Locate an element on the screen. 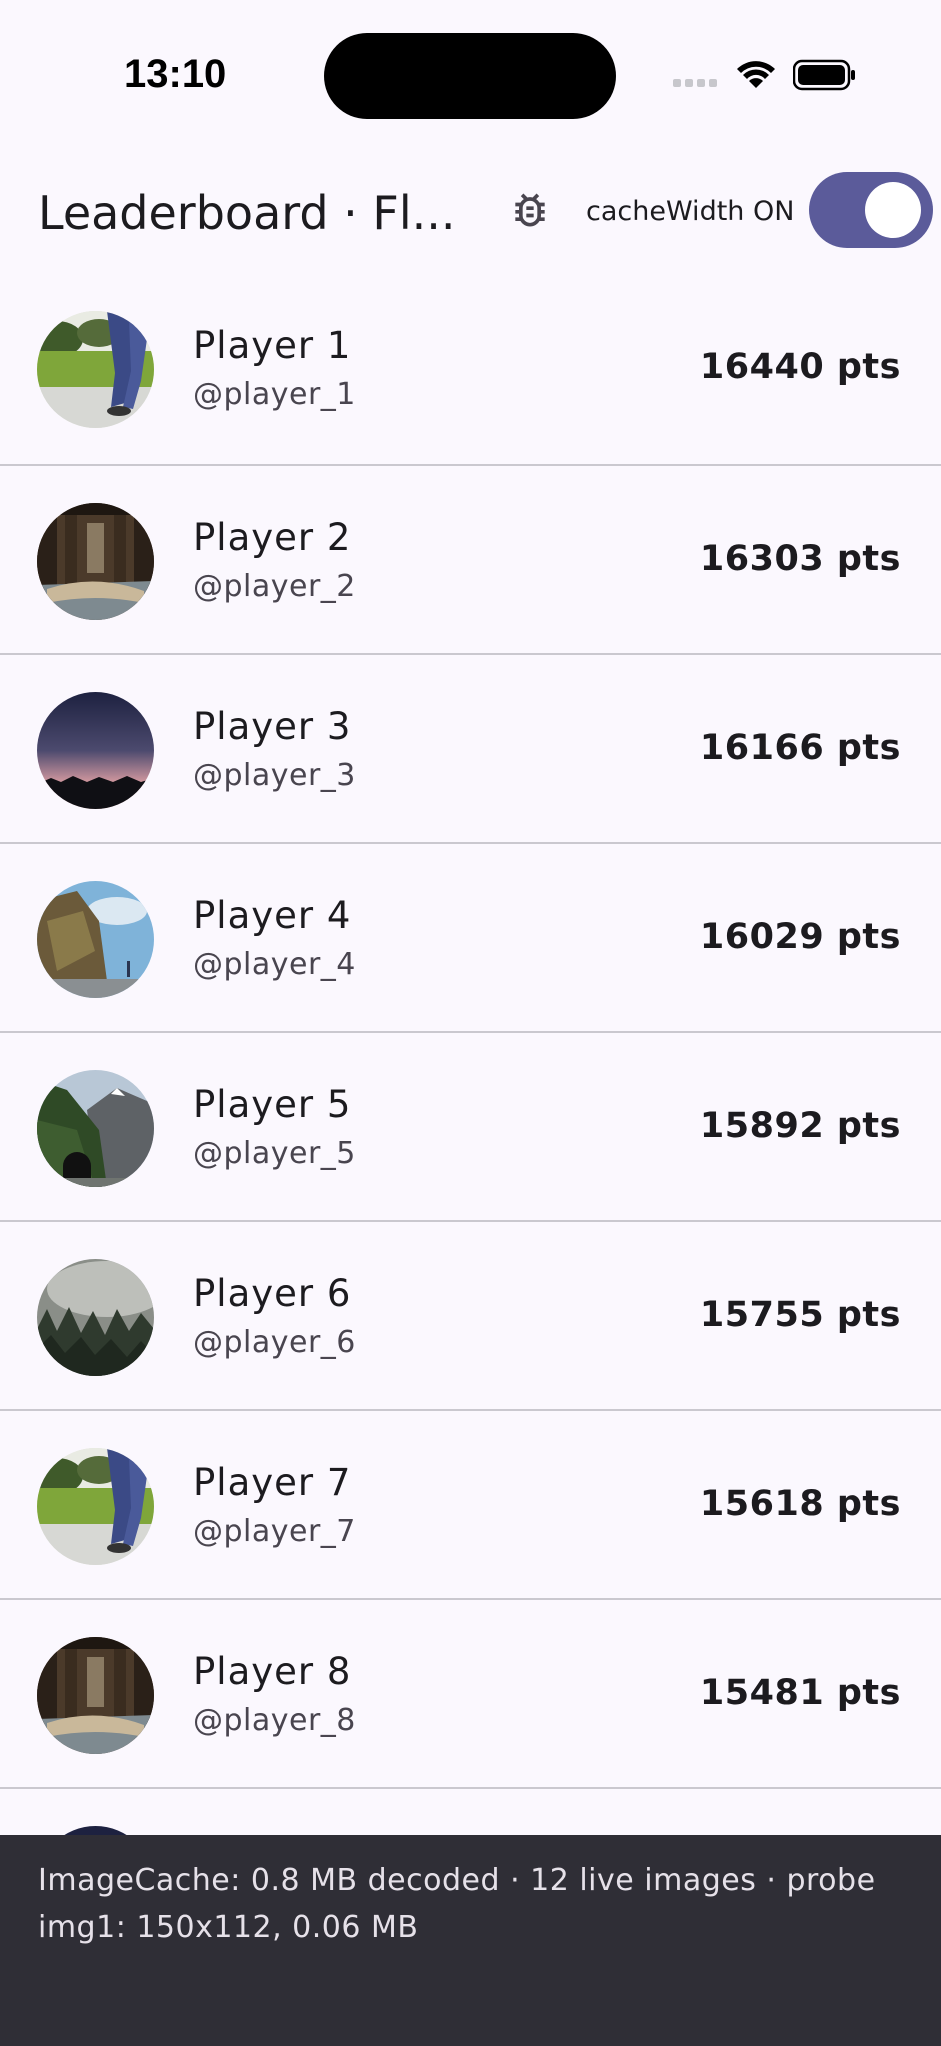 This screenshot has height=2046, width=941. player-name: Player 1 is located at coordinates (272, 345).